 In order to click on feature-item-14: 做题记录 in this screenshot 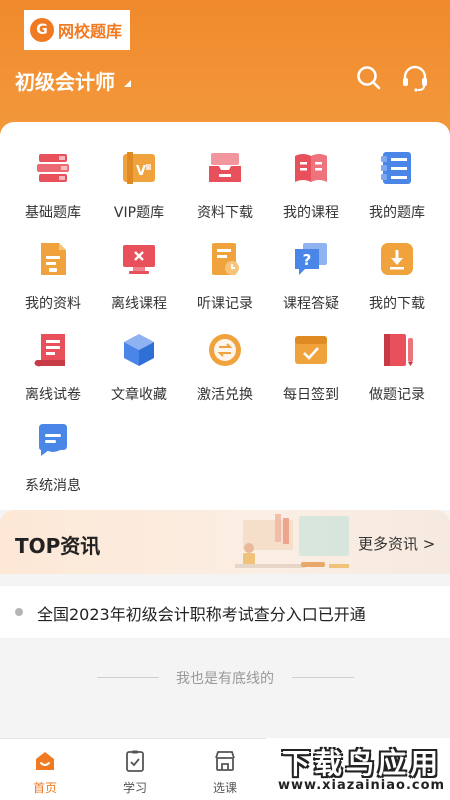, I will do `click(397, 369)`.